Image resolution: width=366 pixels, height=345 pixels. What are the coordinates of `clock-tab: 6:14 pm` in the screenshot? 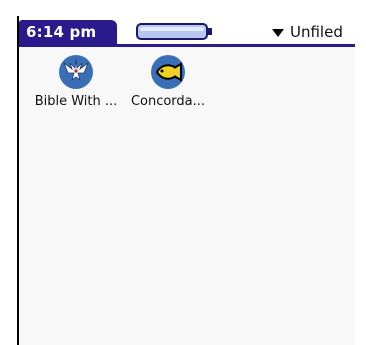 It's located at (68, 32).